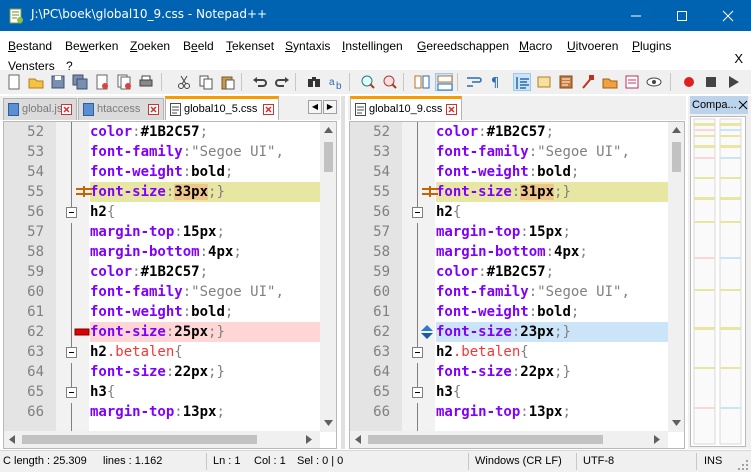  I want to click on maximize-button, so click(682, 15).